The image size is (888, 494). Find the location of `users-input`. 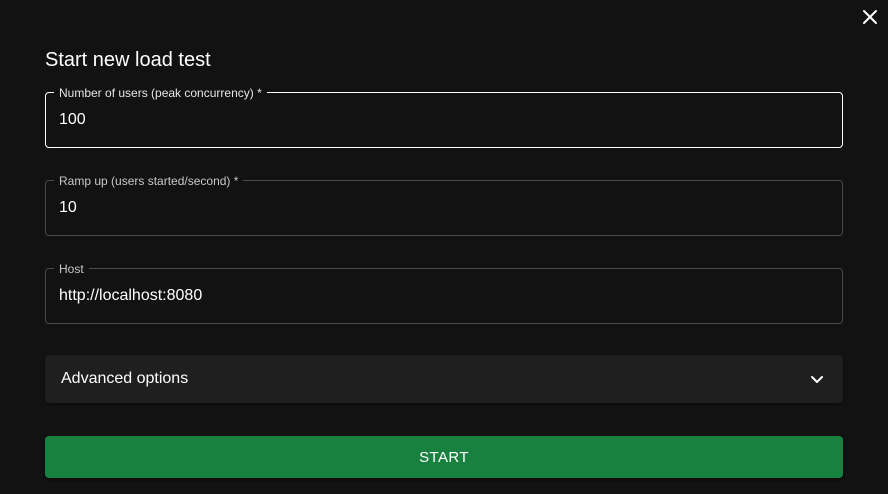

users-input is located at coordinates (444, 120).